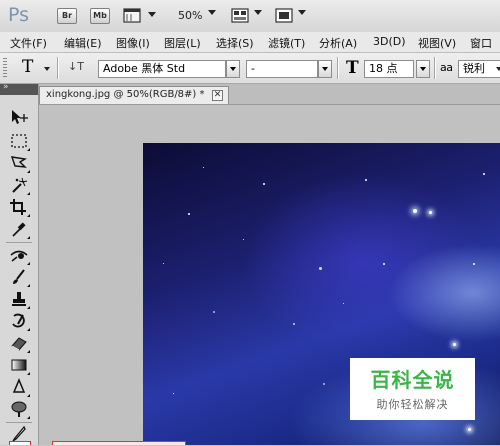 The height and width of the screenshot is (446, 500). What do you see at coordinates (35, 67) in the screenshot?
I see `tool-preset-picker: T` at bounding box center [35, 67].